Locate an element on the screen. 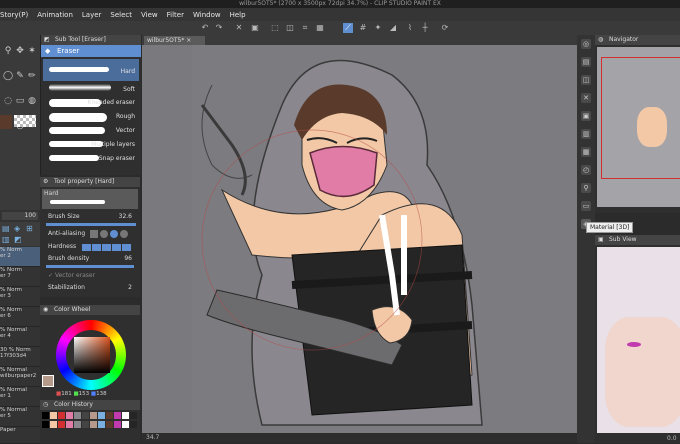  move-tool-icon: ✥ is located at coordinates (20, 51).